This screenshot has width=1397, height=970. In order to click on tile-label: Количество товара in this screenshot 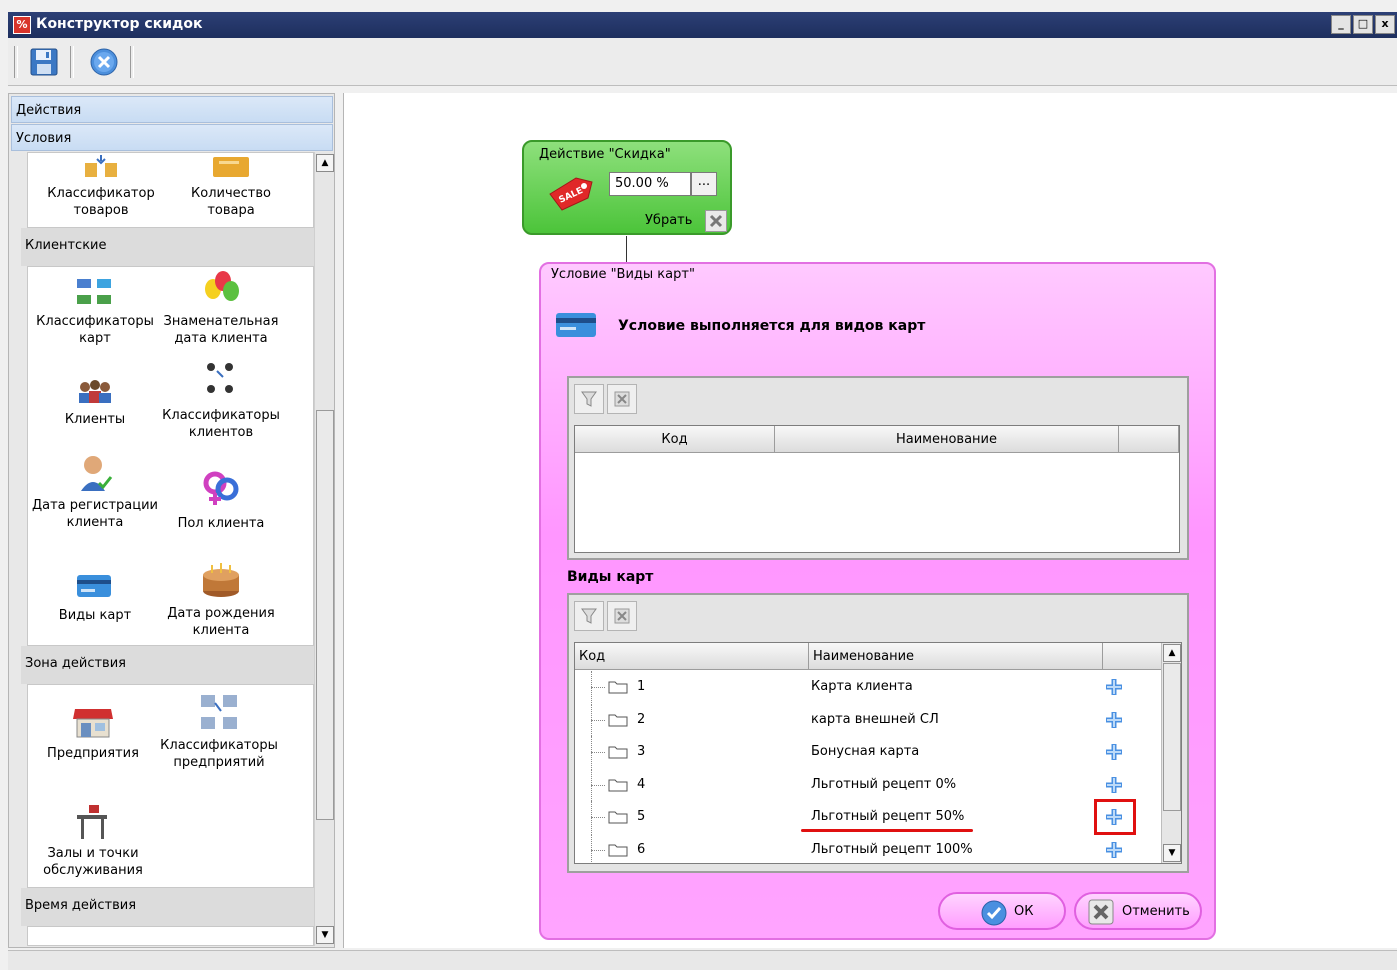, I will do `click(231, 202)`.